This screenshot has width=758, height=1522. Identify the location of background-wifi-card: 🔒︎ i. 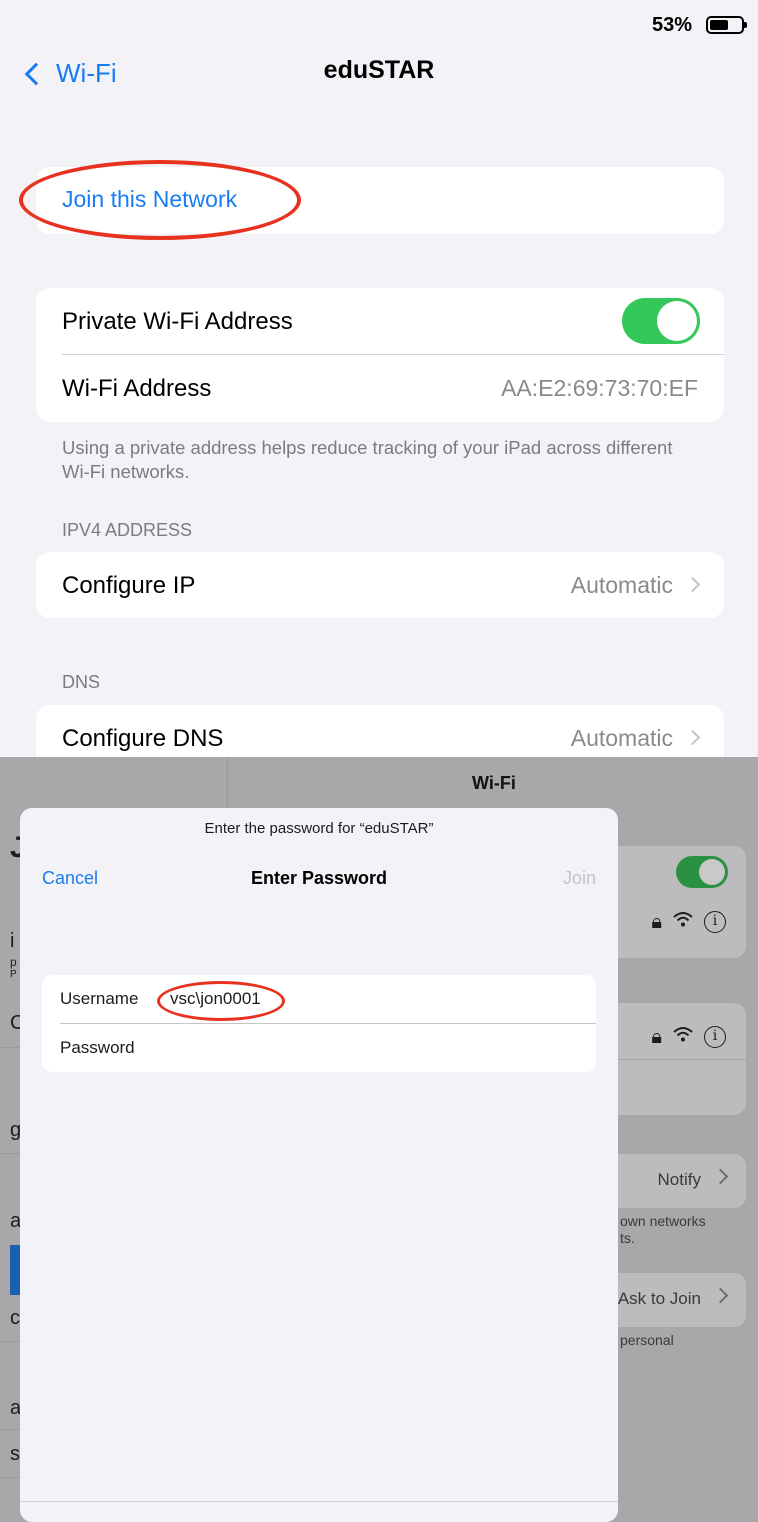
(673, 902).